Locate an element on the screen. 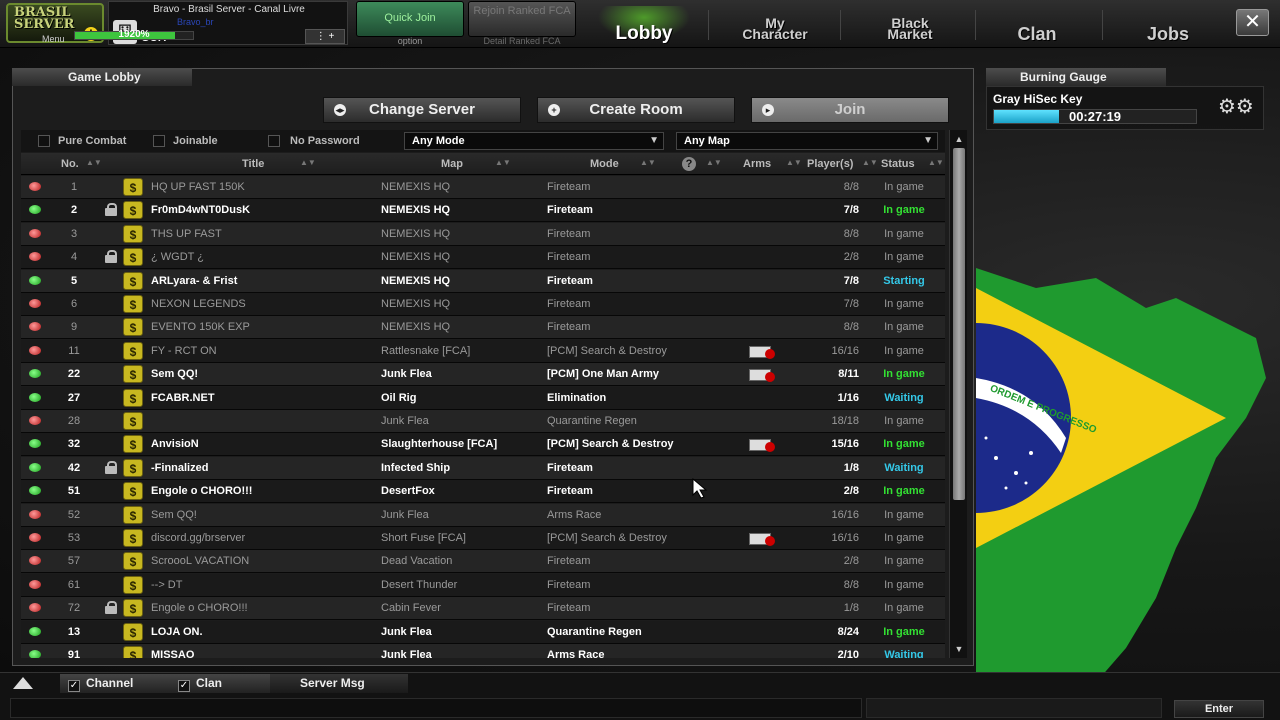 This screenshot has height=720, width=1280. room-status: In game is located at coordinates (904, 538).